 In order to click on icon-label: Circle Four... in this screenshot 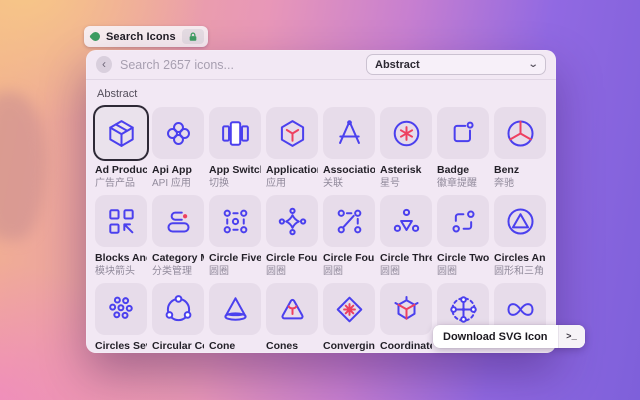, I will do `click(349, 258)`.